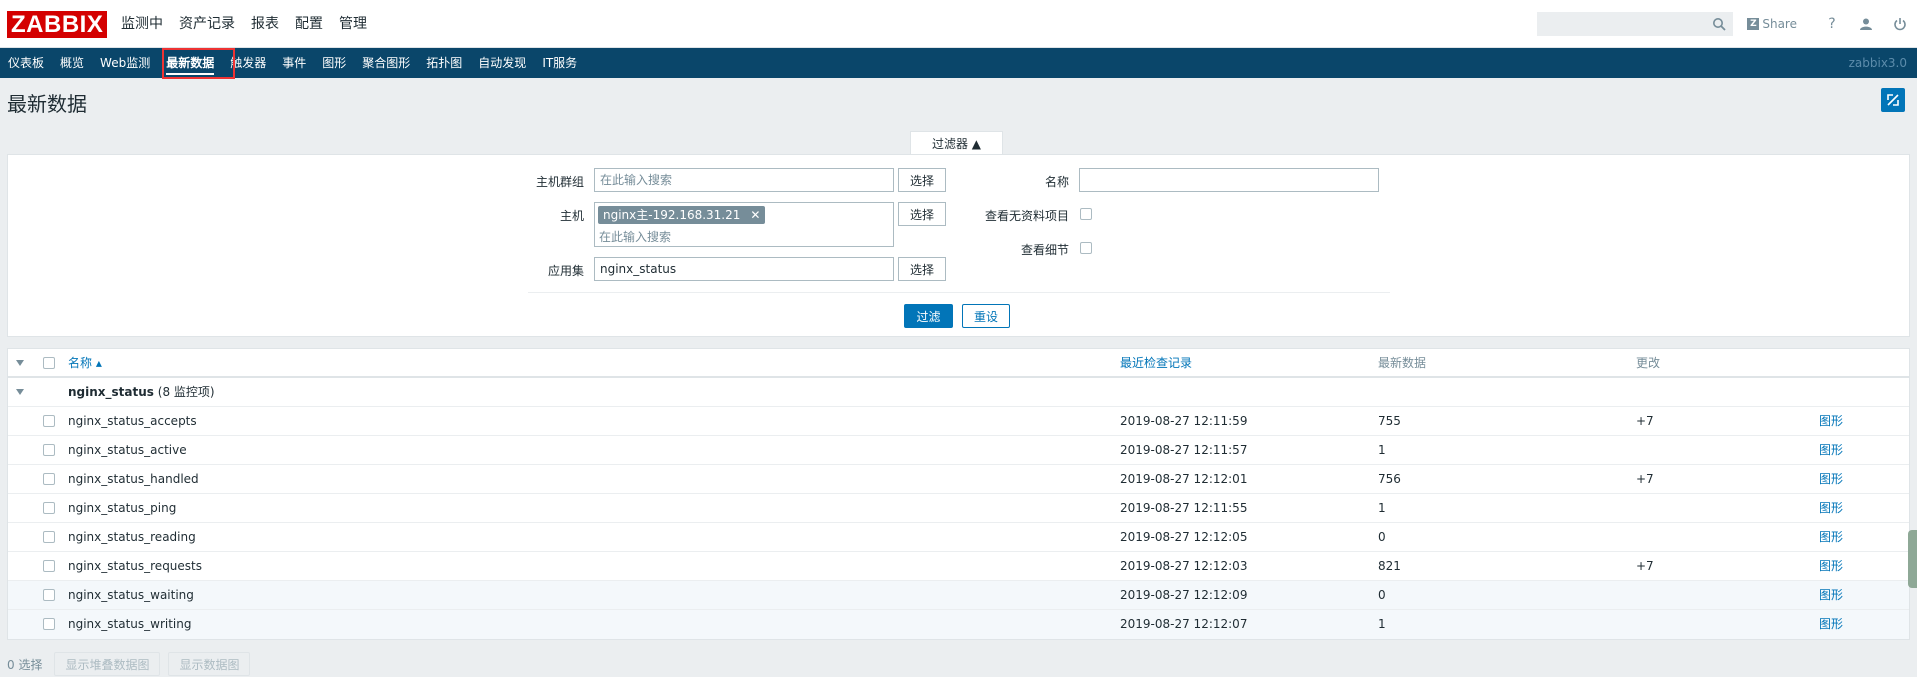 The width and height of the screenshot is (1917, 677). I want to click on host-select-button: 选择, so click(922, 214).